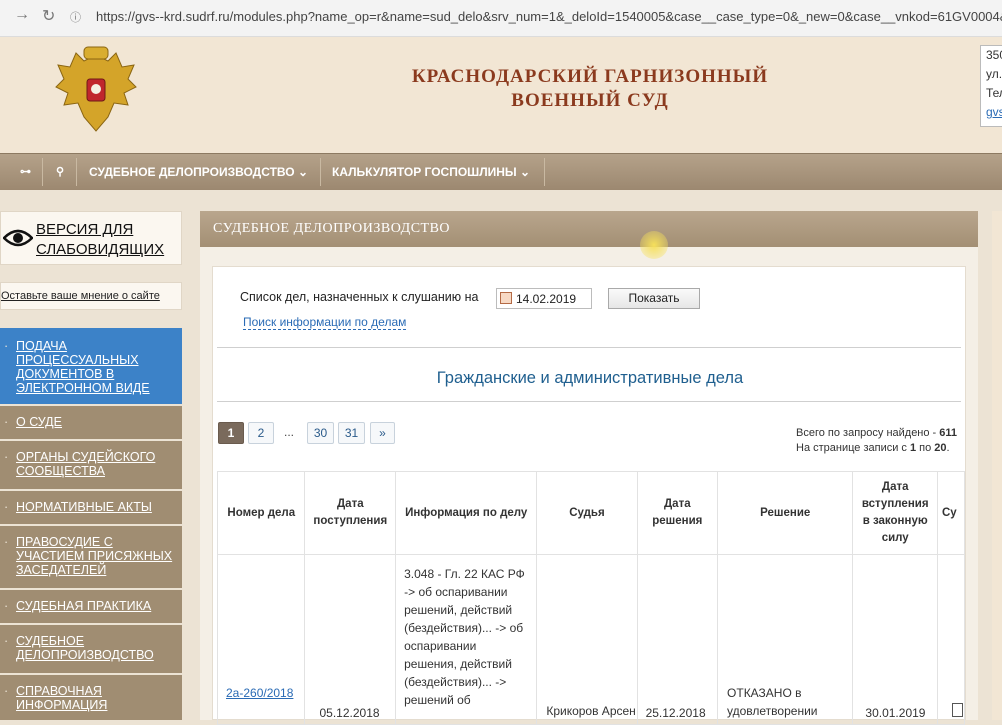 This screenshot has width=1002, height=725. Describe the element at coordinates (925, 448) in the screenshot. I see `results-range-mid: по` at that location.